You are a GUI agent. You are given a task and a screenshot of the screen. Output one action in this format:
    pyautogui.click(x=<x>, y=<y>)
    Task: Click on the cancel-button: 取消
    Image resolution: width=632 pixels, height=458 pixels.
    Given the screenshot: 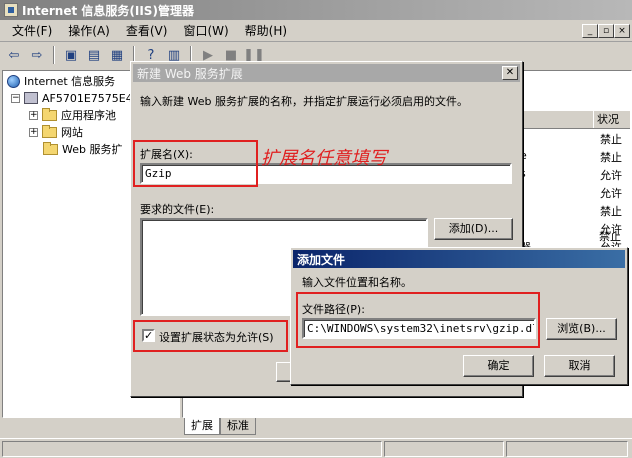 What is the action you would take?
    pyautogui.click(x=579, y=366)
    